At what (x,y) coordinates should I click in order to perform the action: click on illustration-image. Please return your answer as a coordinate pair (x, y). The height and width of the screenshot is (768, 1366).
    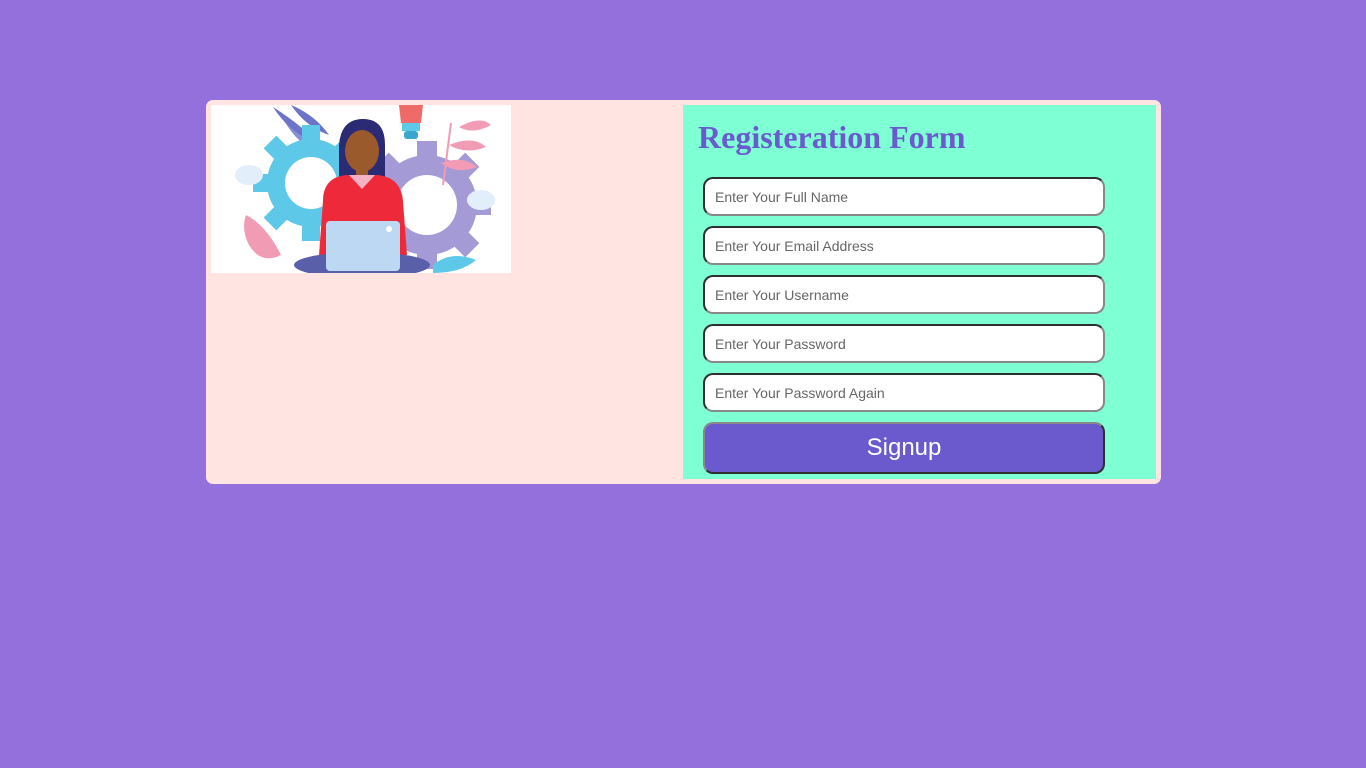
    Looking at the image, I should click on (361, 189).